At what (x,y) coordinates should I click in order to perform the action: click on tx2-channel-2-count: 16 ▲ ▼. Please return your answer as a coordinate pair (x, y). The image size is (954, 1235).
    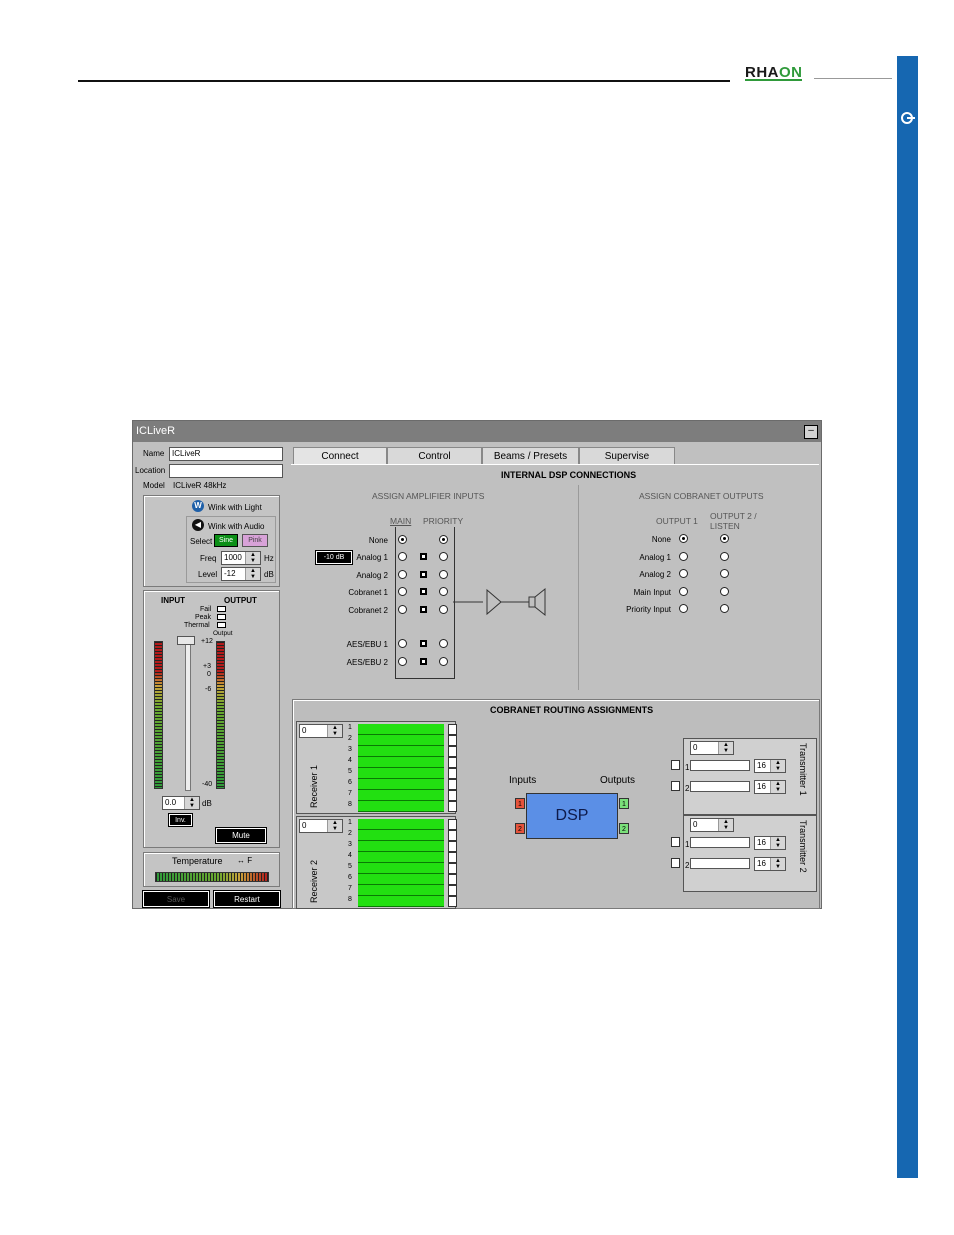
    Looking at the image, I should click on (770, 864).